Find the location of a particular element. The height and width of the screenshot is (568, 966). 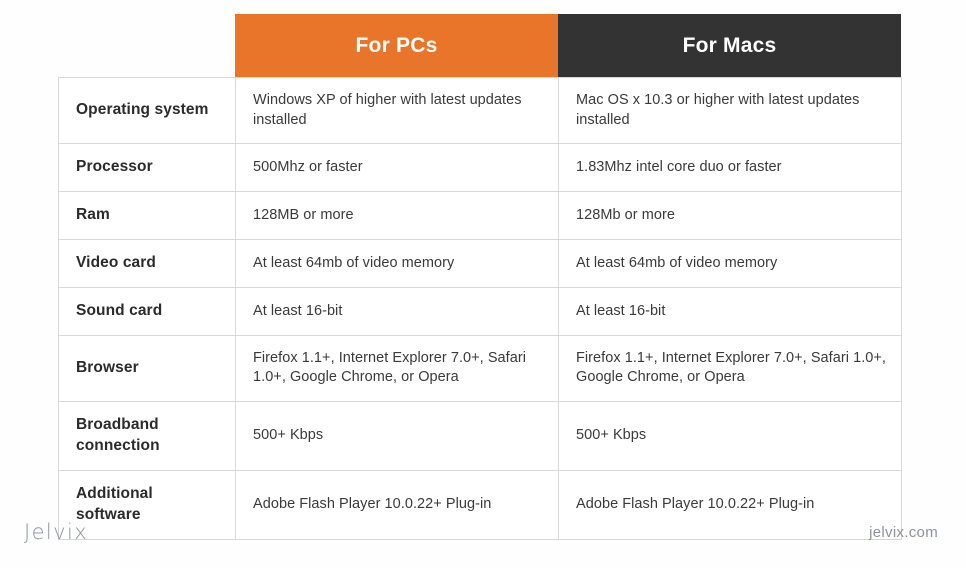

row-label-cell: Video card is located at coordinates (147, 263).